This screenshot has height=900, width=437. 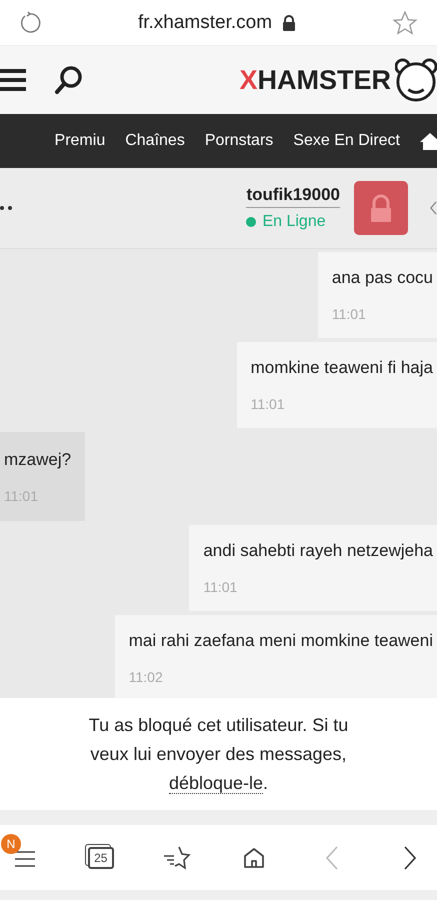 I want to click on nav-link: Chaînes, so click(x=155, y=141).